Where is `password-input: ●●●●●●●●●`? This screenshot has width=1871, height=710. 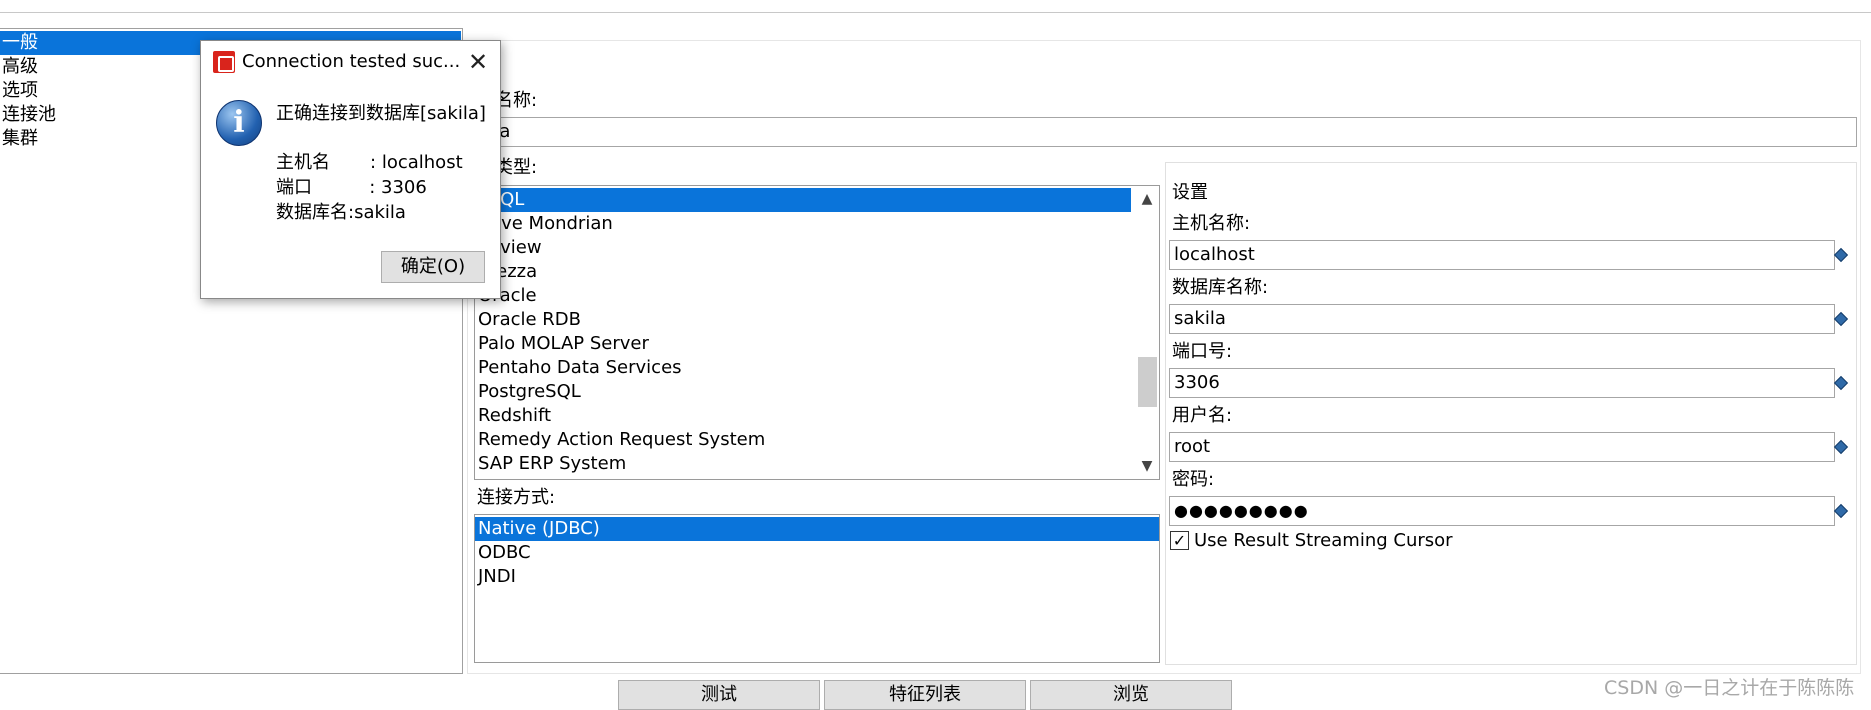
password-input: ●●●●●●●●● is located at coordinates (1502, 511).